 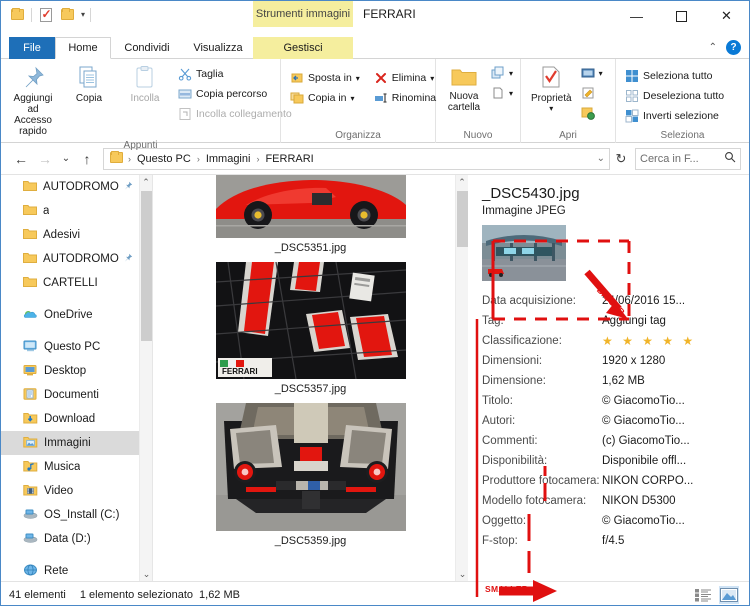 What do you see at coordinates (147, 48) in the screenshot?
I see `tab-condividi: Condividi` at bounding box center [147, 48].